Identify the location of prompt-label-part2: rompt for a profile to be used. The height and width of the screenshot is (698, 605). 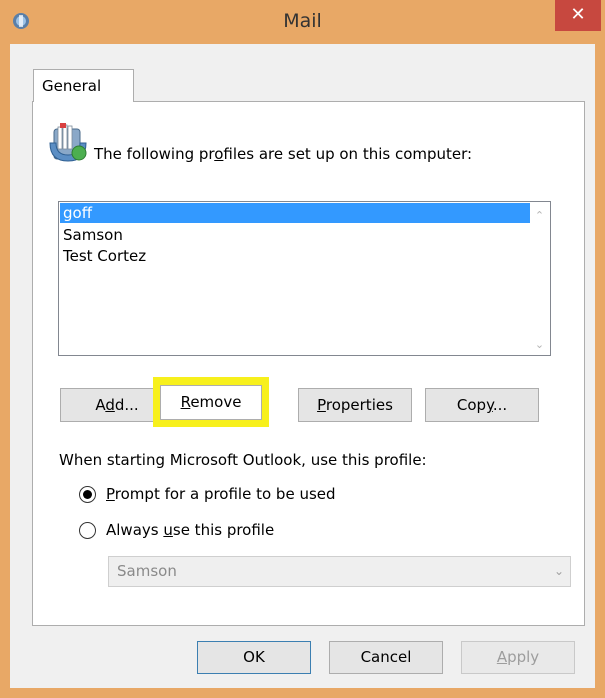
(225, 494).